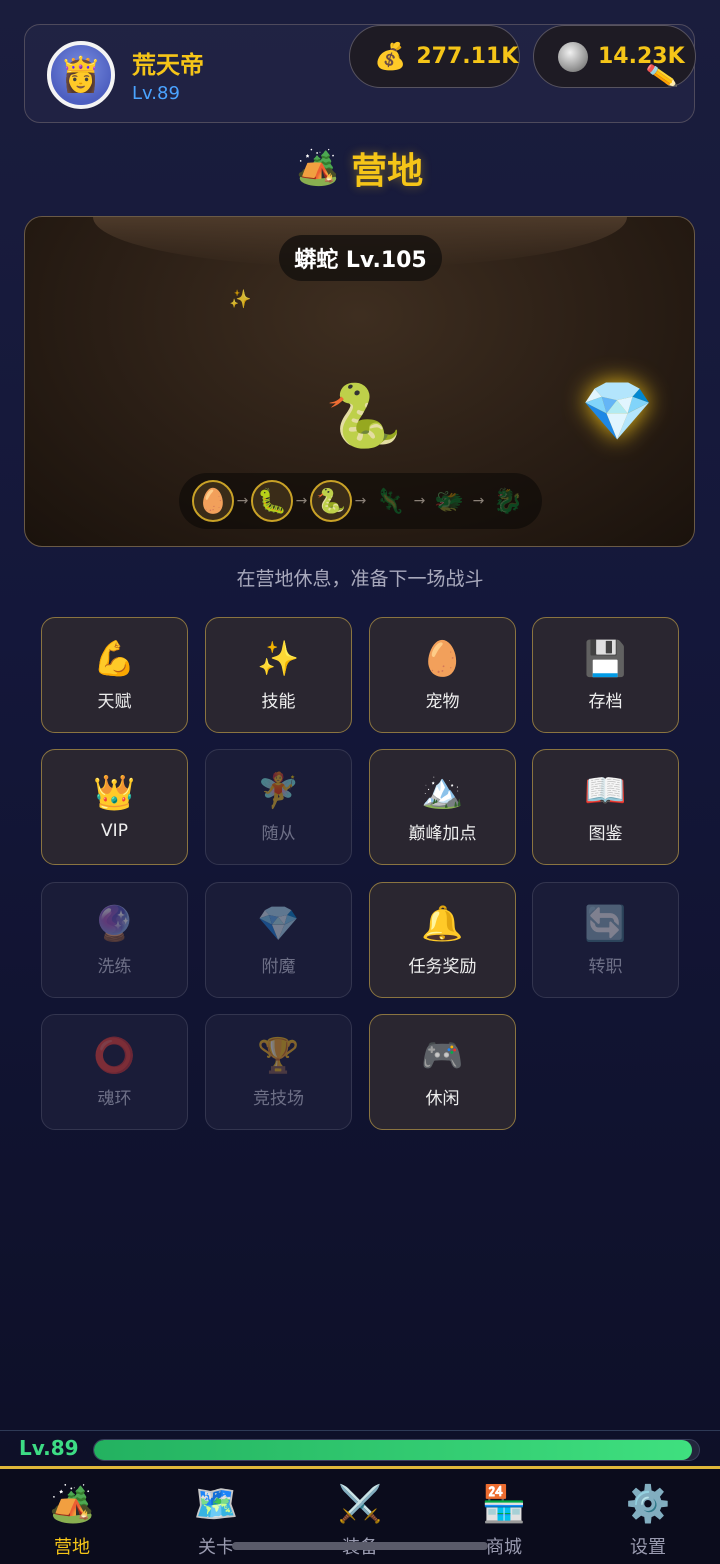  I want to click on menu-tile-label: 技能, so click(278, 701).